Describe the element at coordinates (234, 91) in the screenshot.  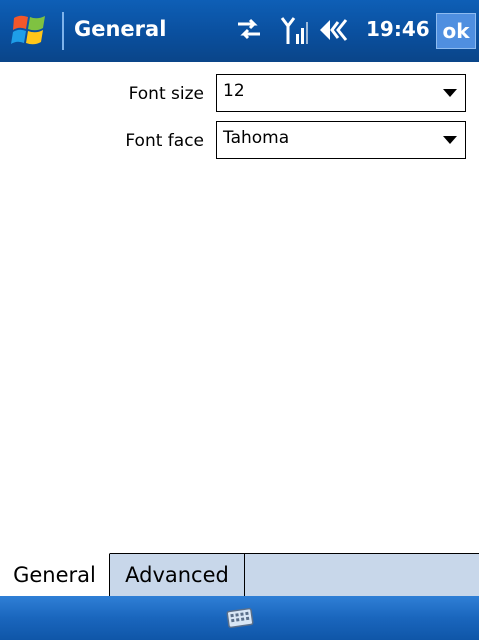
I see `font-size-value: 12` at that location.